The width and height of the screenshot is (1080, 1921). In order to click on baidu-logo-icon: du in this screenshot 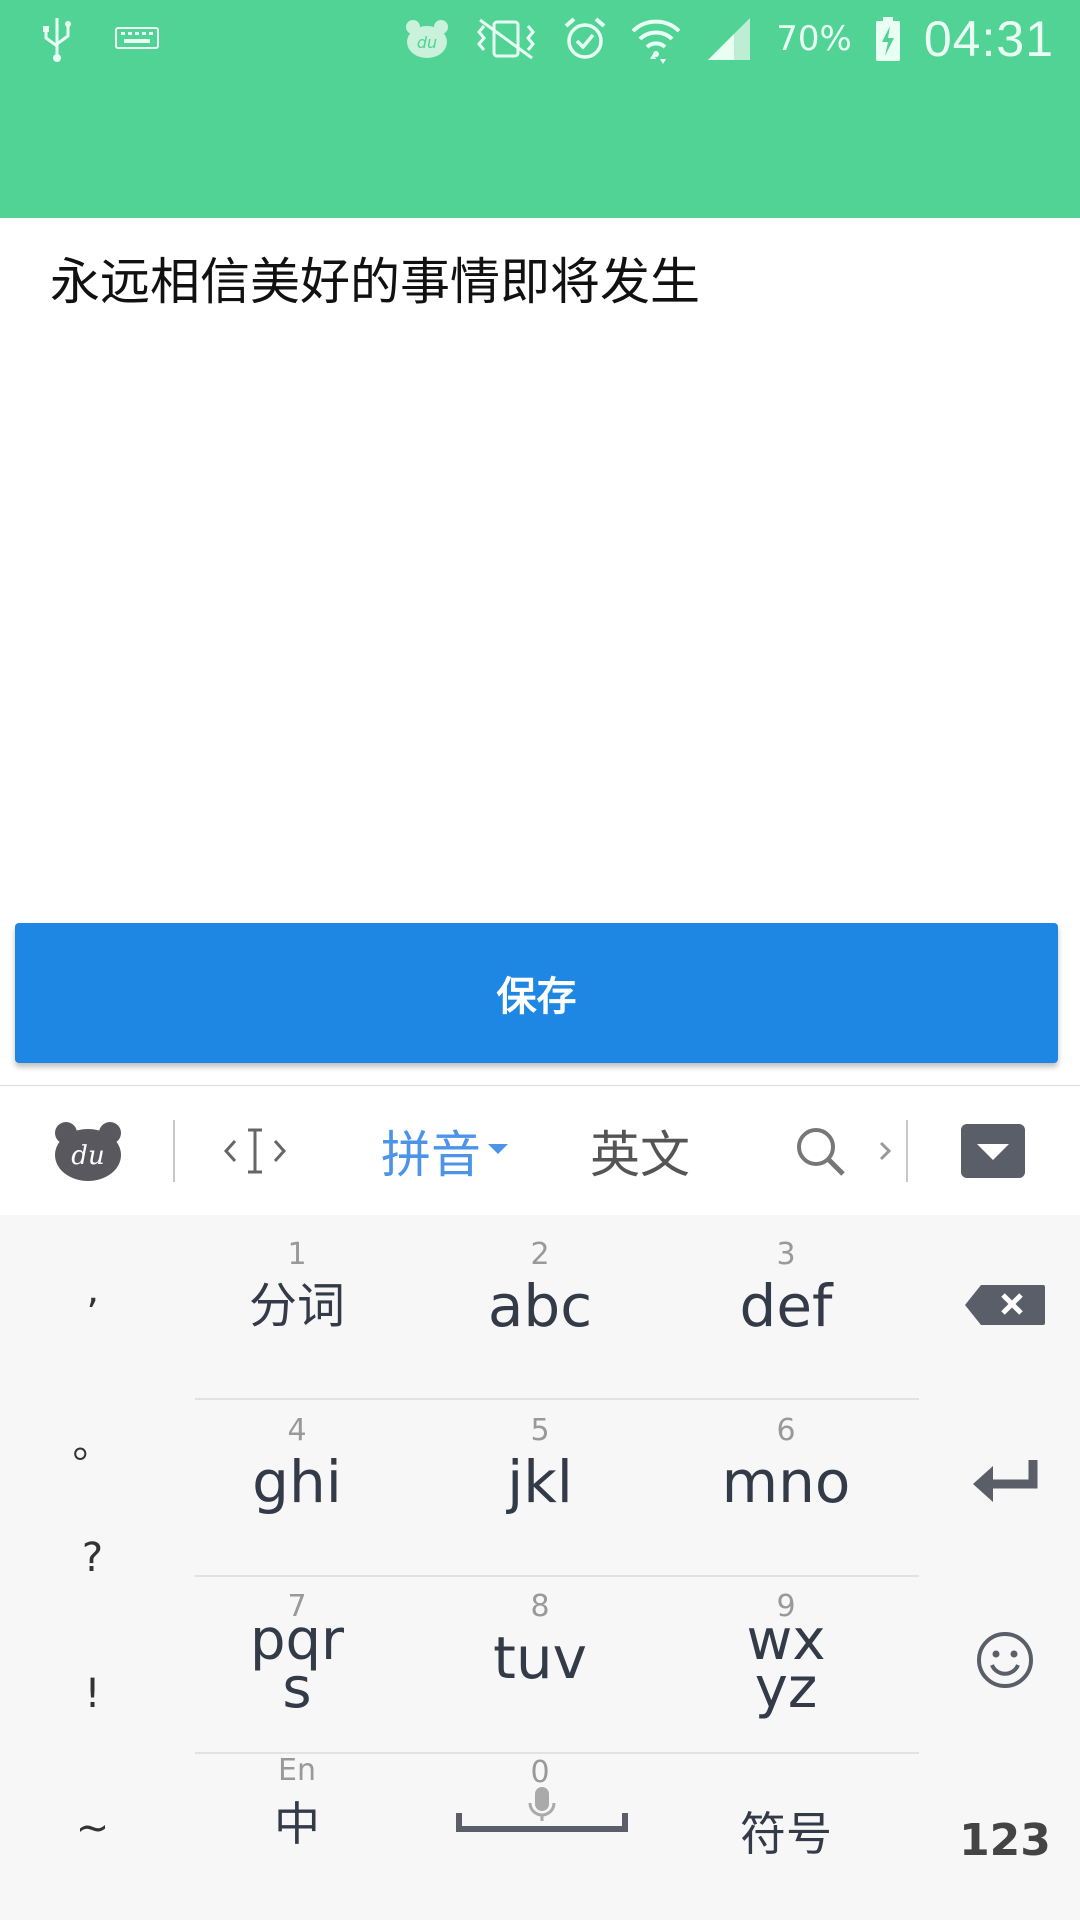, I will do `click(88, 1150)`.